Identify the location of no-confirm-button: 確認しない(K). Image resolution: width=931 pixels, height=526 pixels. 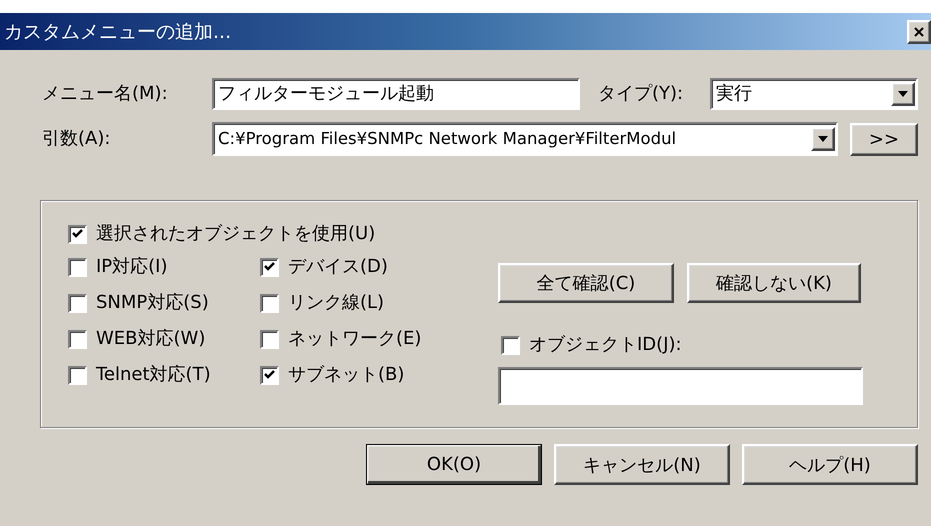
(774, 283).